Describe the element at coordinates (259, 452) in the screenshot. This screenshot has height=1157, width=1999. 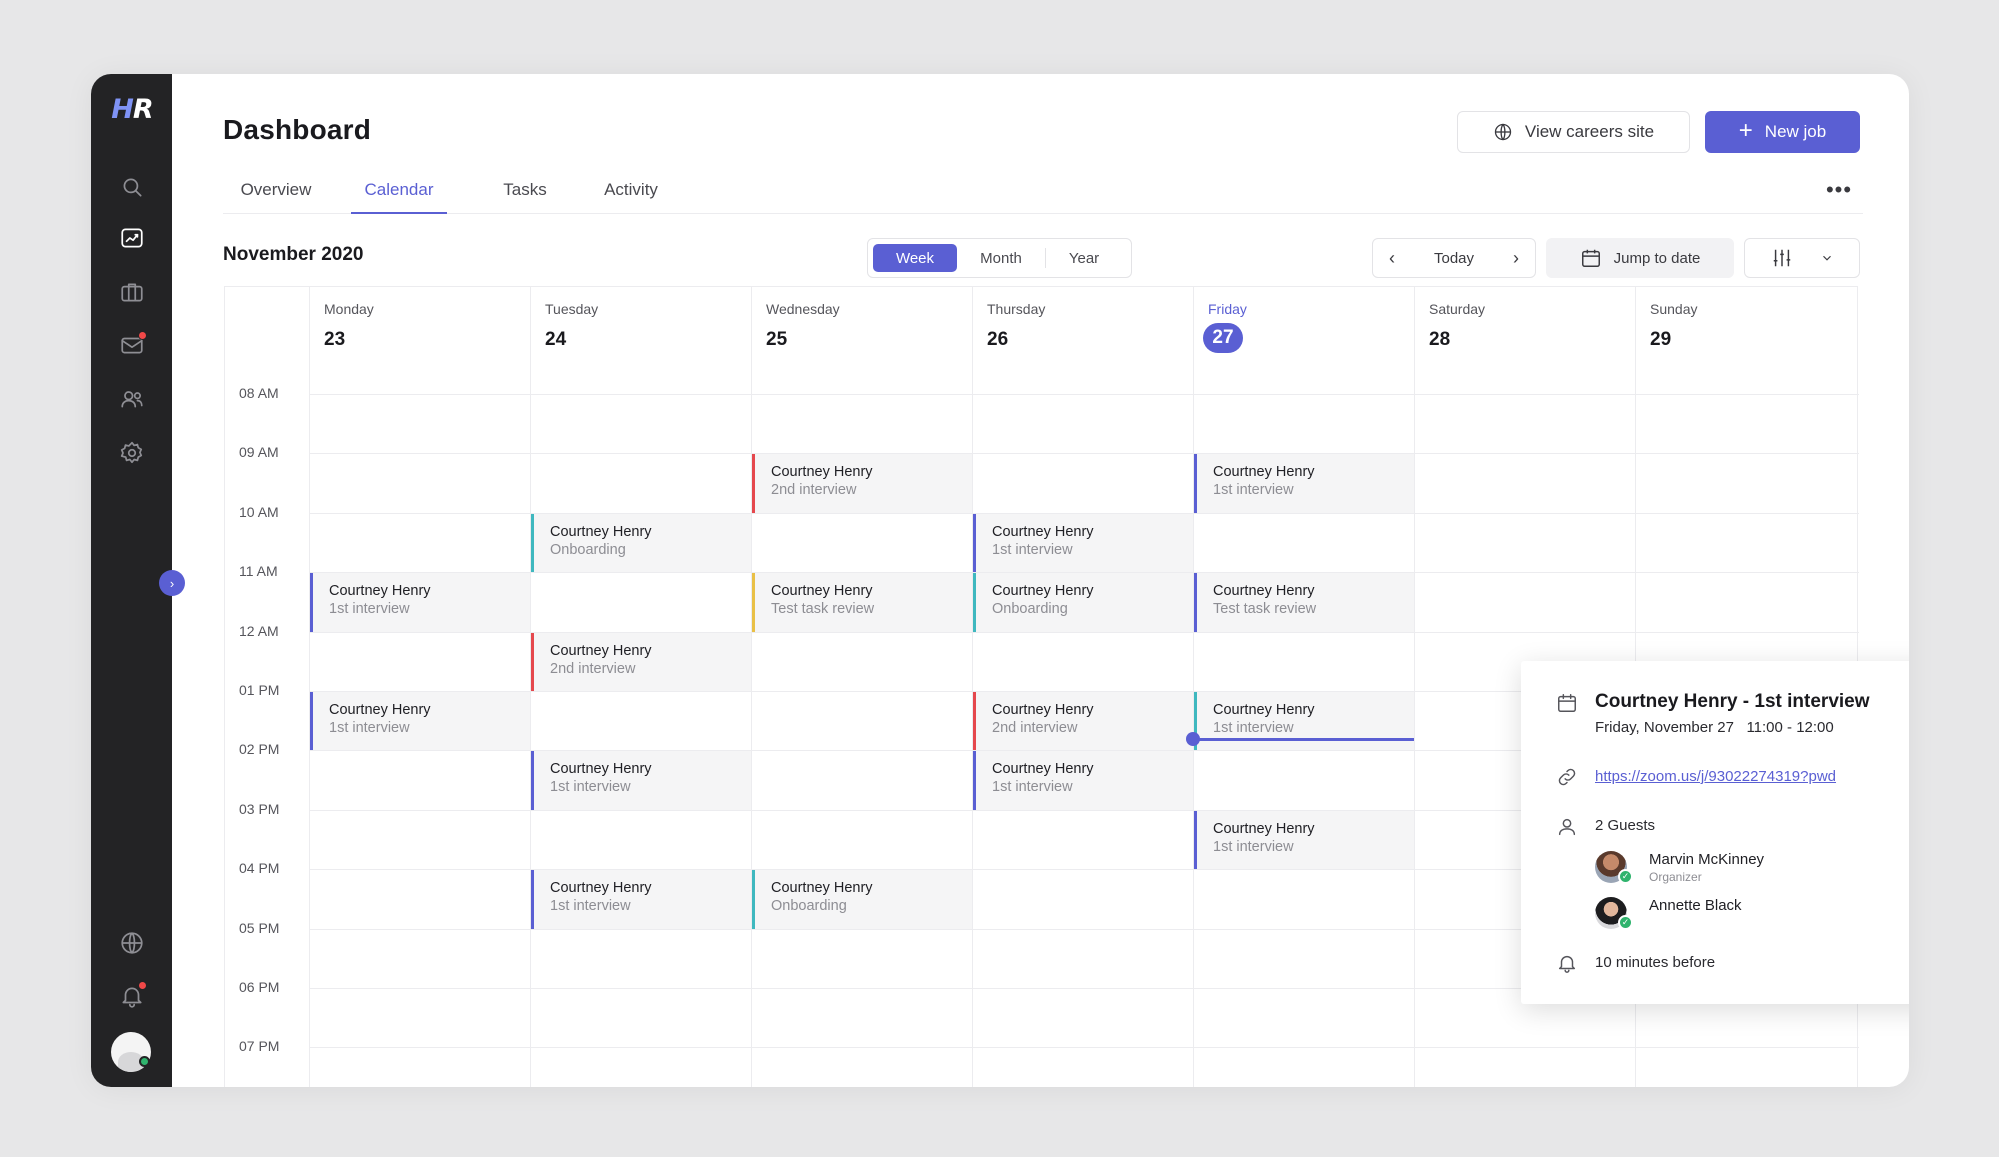
I see `hour-label: 09 AM` at that location.